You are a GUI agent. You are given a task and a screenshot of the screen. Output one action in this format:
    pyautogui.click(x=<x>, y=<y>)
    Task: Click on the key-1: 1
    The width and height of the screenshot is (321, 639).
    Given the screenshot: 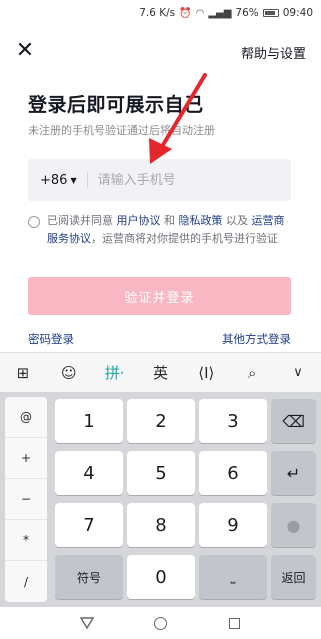 What is the action you would take?
    pyautogui.click(x=89, y=421)
    